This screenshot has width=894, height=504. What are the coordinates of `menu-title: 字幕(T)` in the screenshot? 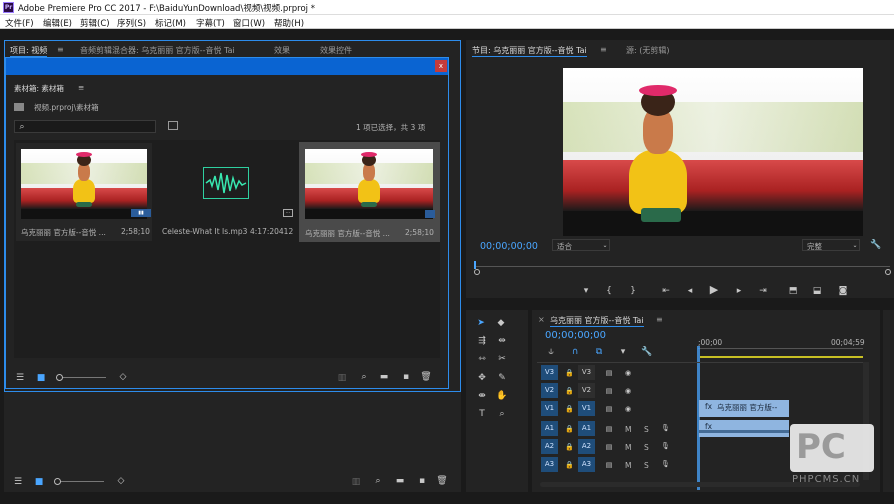 It's located at (210, 23).